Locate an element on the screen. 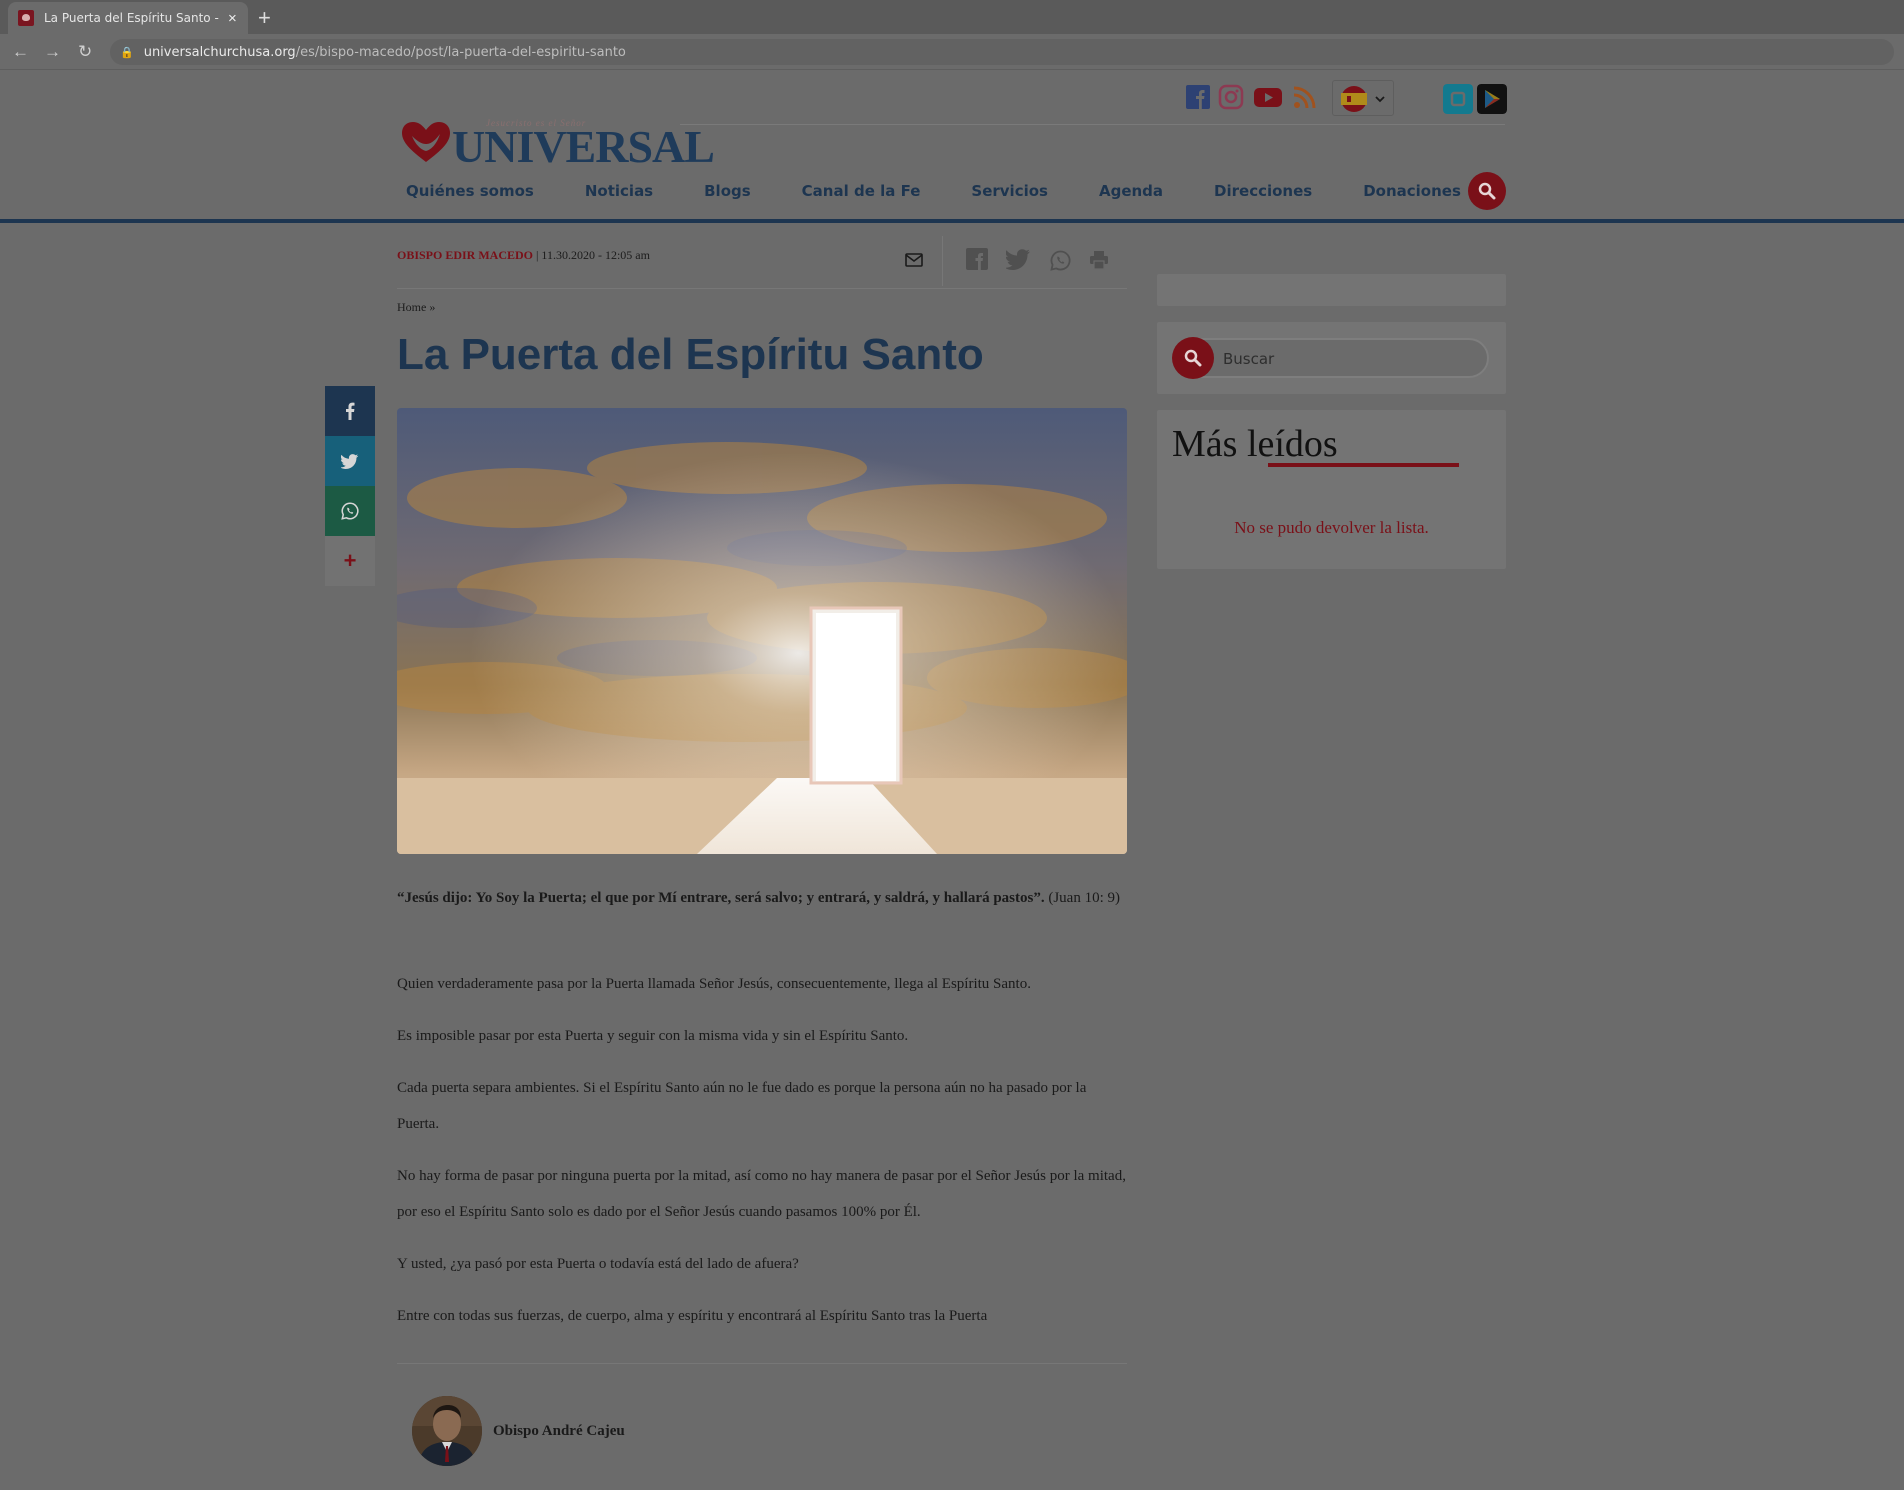 This screenshot has height=1490, width=1904. page-title: La Puerta del Espíritu Santo is located at coordinates (690, 354).